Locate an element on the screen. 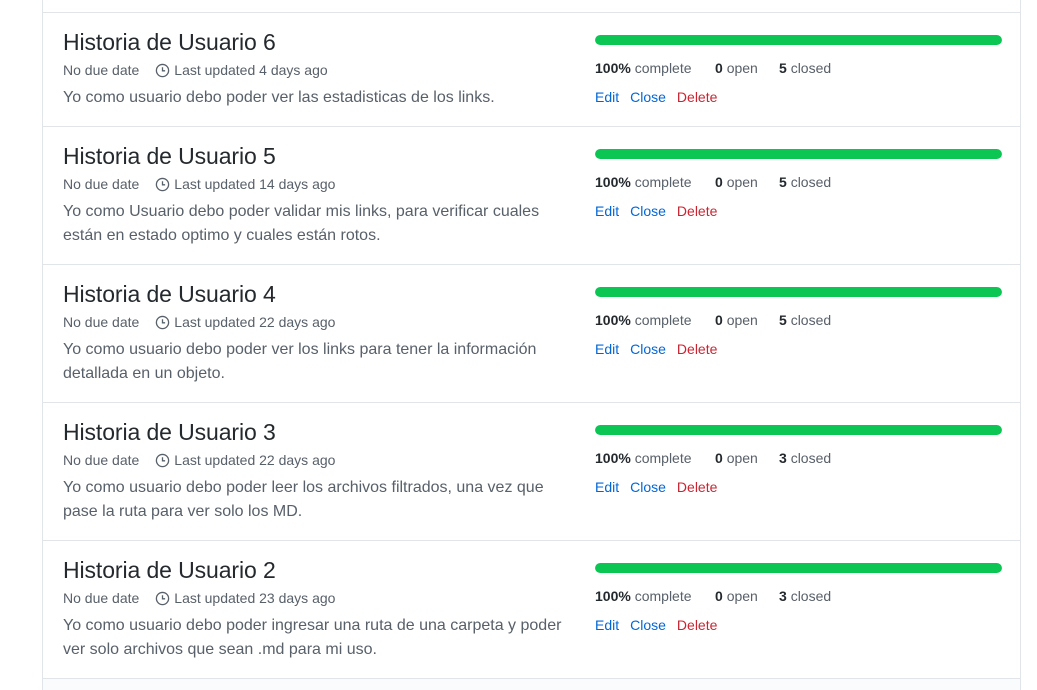  milestone-title: Historia de Usuario 2 is located at coordinates (313, 570).